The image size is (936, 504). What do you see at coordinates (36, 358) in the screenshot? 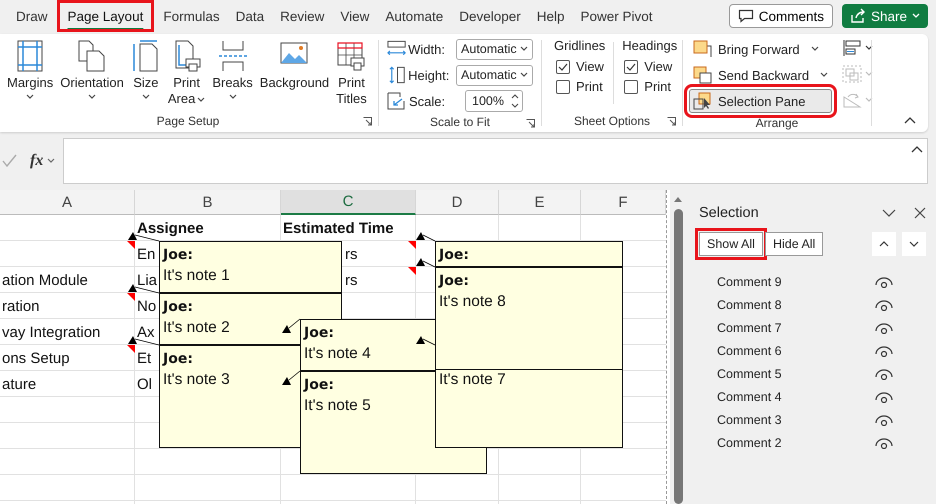
I see `cell-text: ons Setup` at bounding box center [36, 358].